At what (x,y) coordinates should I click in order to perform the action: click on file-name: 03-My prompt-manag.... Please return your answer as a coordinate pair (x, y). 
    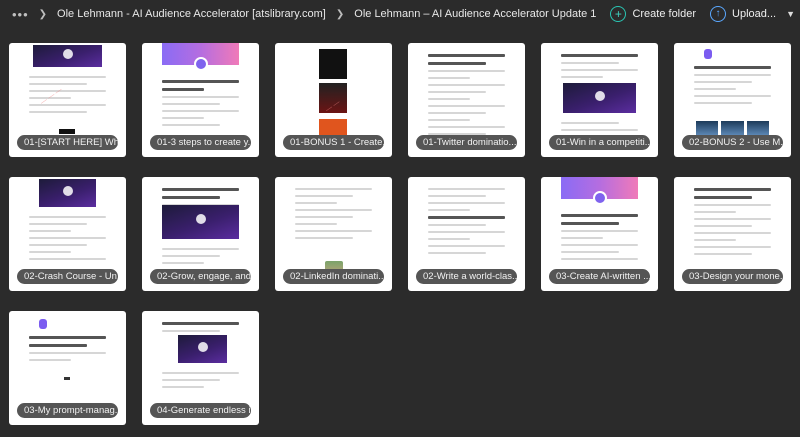
    Looking at the image, I should click on (67, 410).